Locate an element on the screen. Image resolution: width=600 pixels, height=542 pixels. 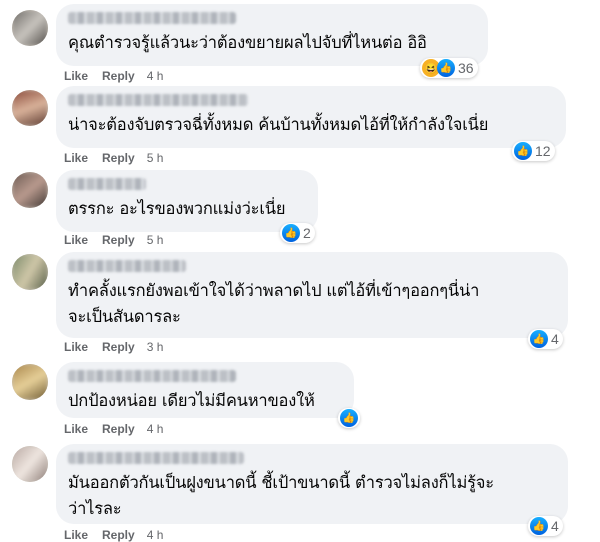
reaction-count: 2 is located at coordinates (307, 233).